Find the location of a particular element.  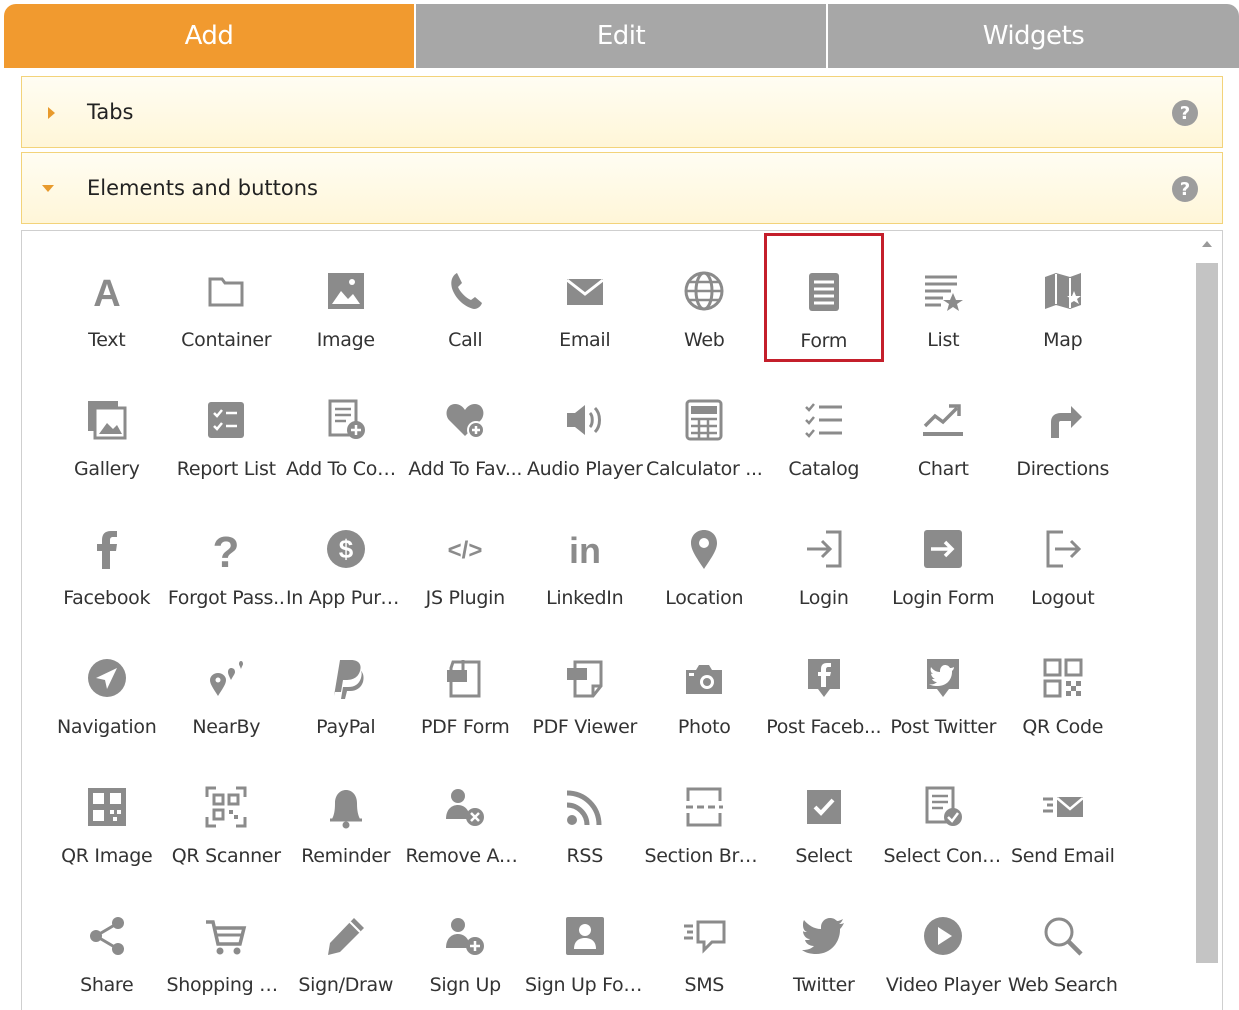

element-button-navigation: Navigation is located at coordinates (107, 684).